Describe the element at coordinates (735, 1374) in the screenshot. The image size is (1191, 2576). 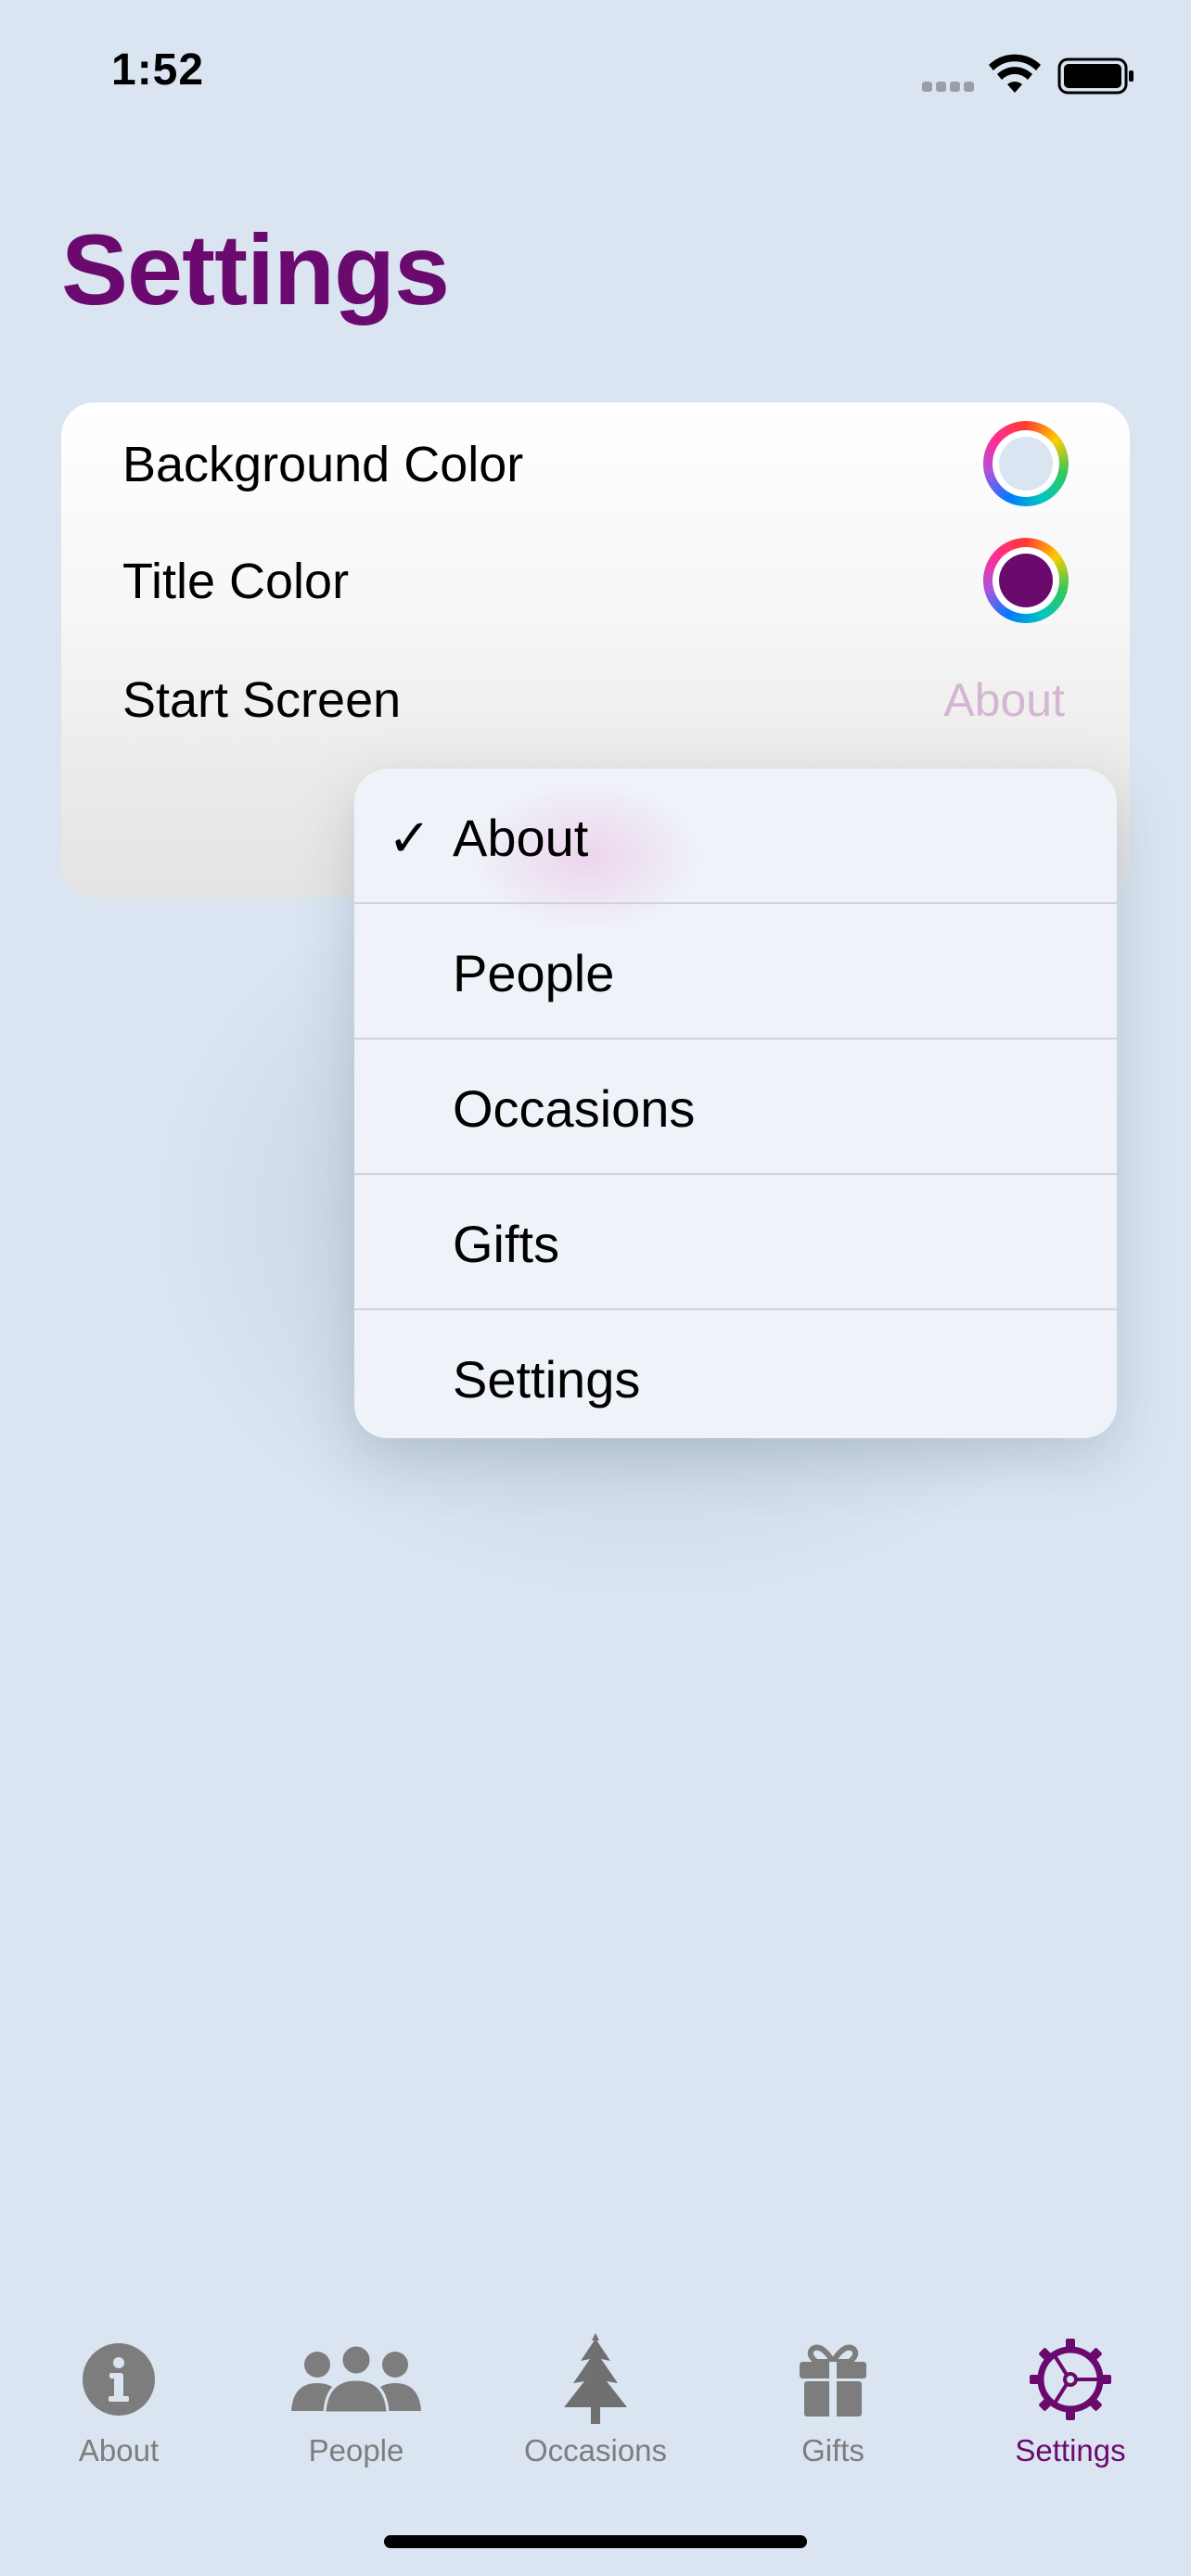
I see `menu-item-settings: Settings` at that location.